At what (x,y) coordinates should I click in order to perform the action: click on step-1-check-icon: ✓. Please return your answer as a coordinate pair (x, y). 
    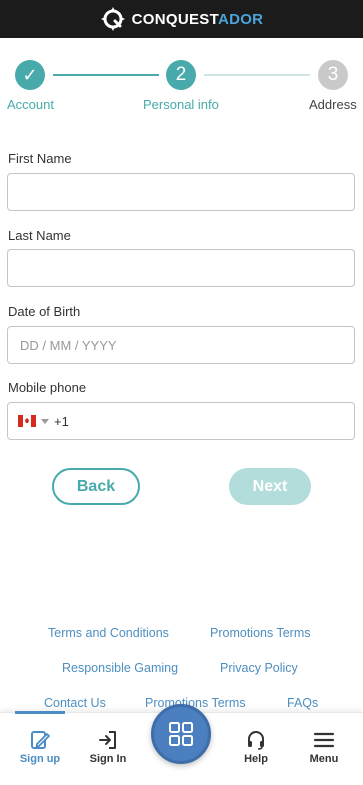
    Looking at the image, I should click on (30, 75).